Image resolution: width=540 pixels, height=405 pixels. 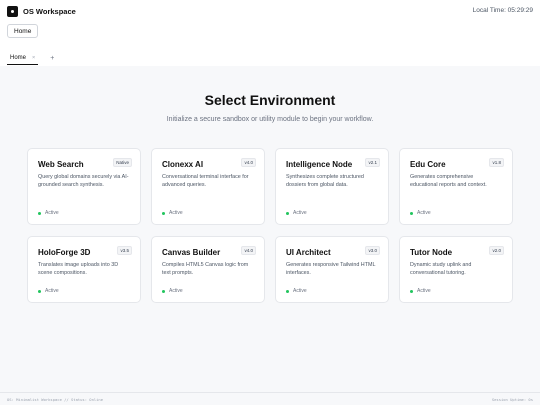 I want to click on card-title: HoloForge 3D, so click(x=64, y=252).